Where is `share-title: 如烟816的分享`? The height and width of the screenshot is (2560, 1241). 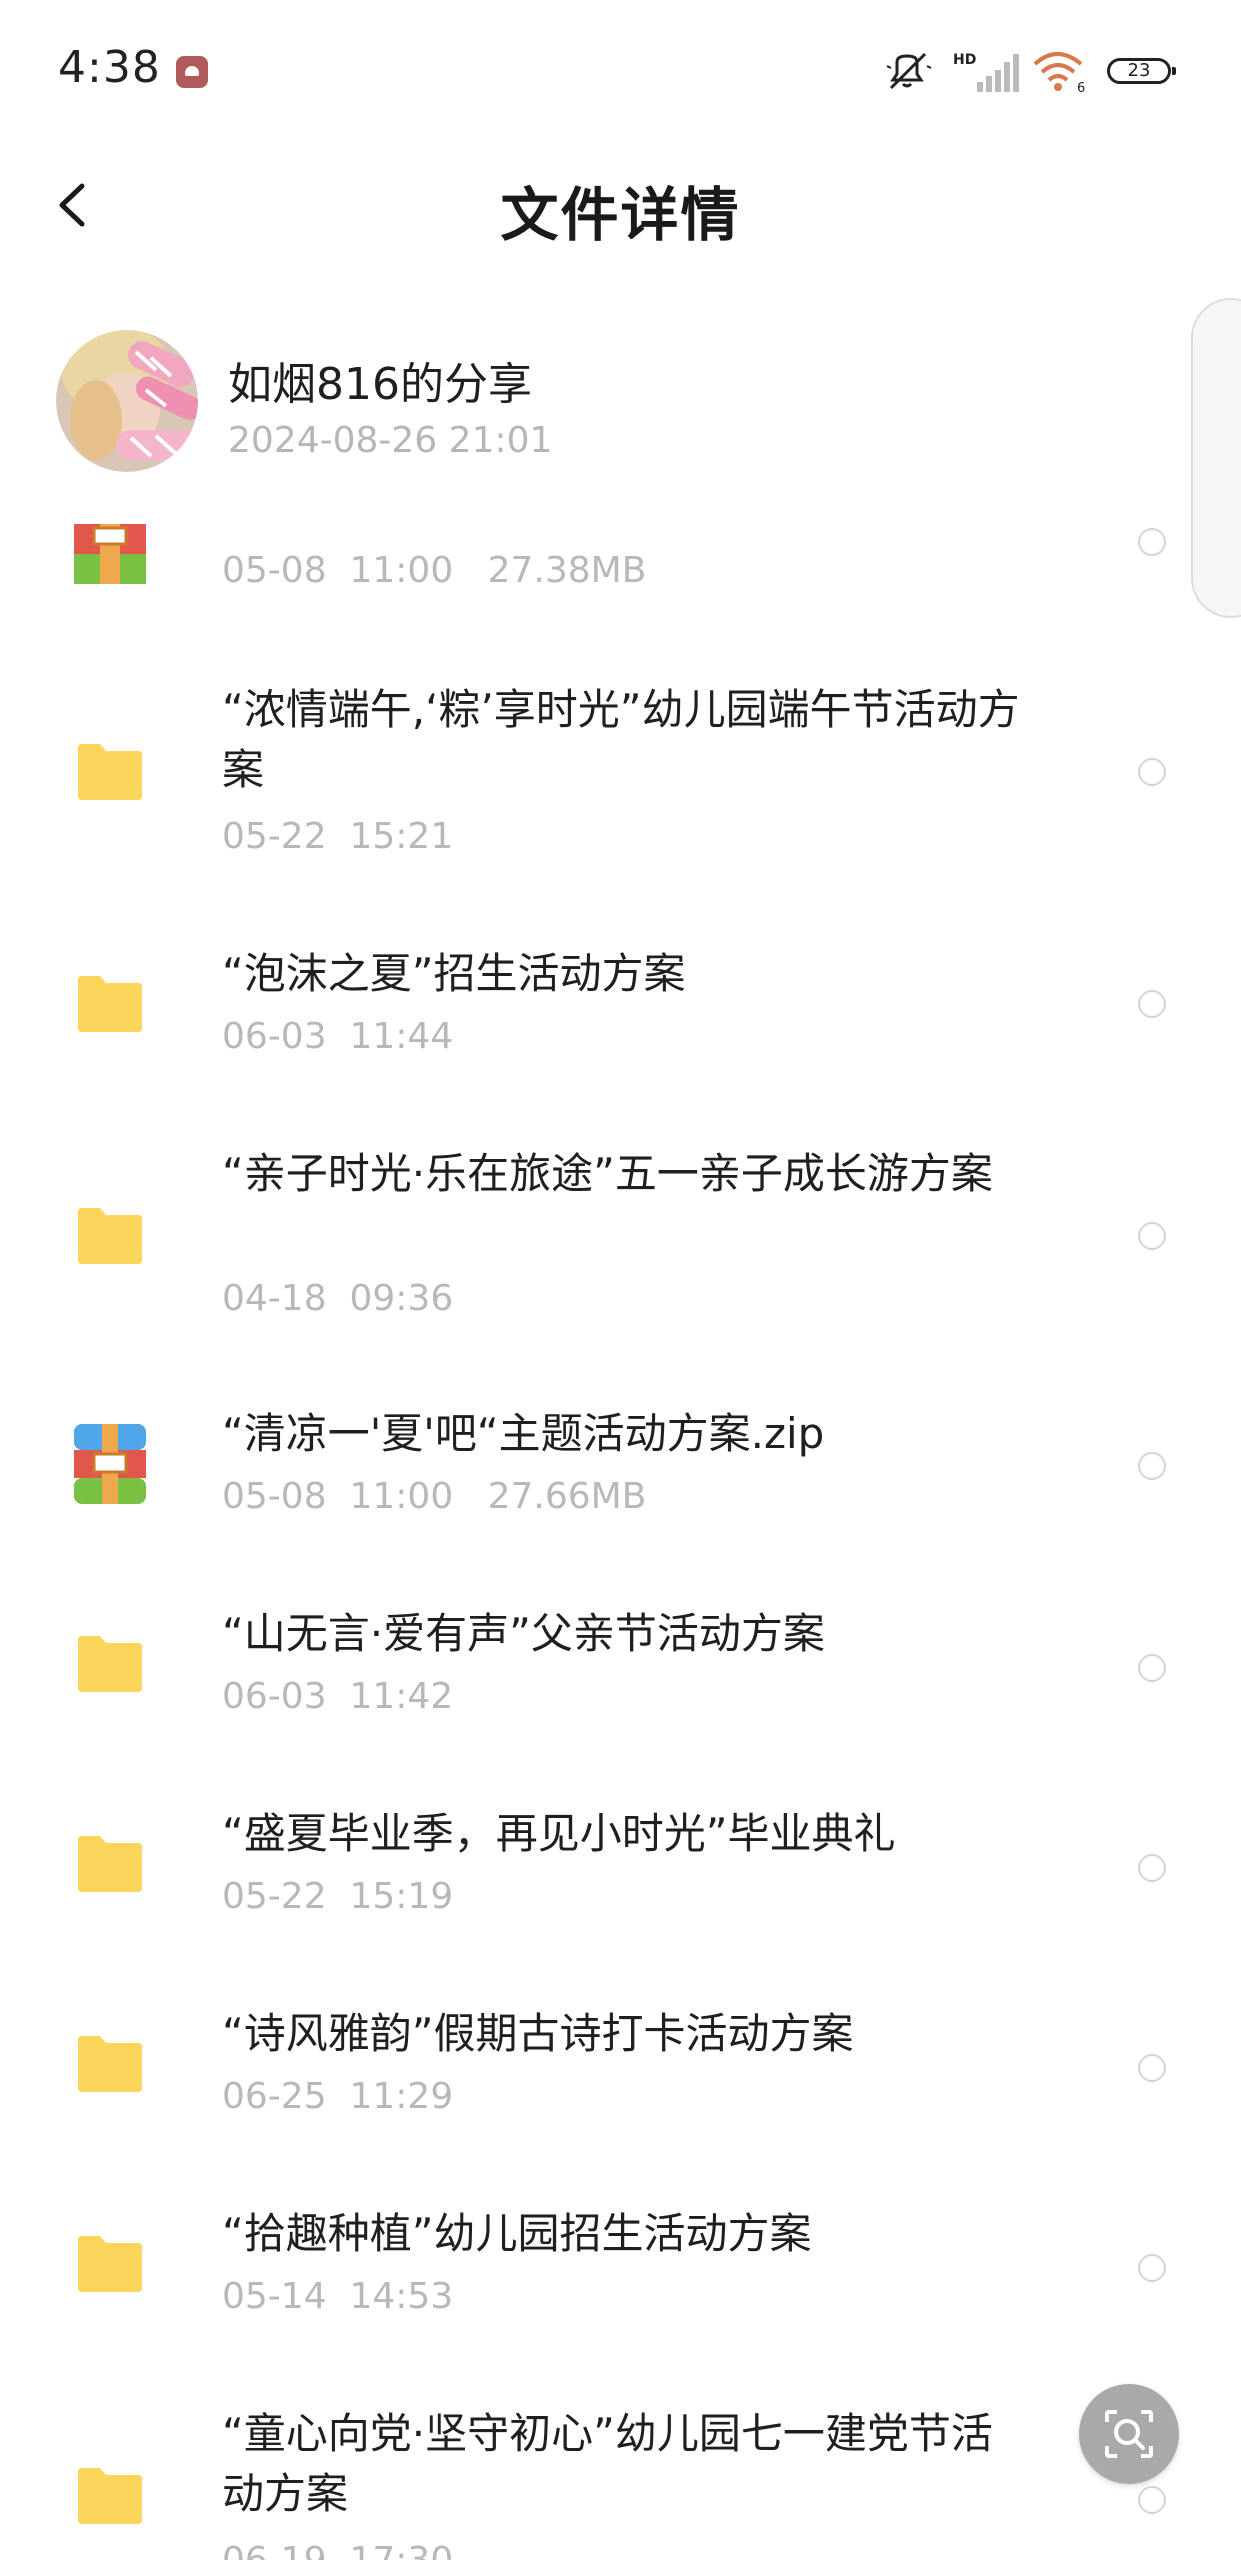 share-title: 如烟816的分享 is located at coordinates (380, 384).